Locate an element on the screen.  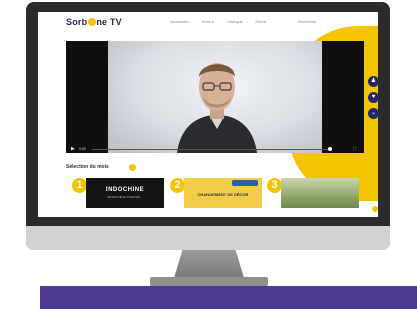
section-title: Sélection du mois is located at coordinates (87, 167).